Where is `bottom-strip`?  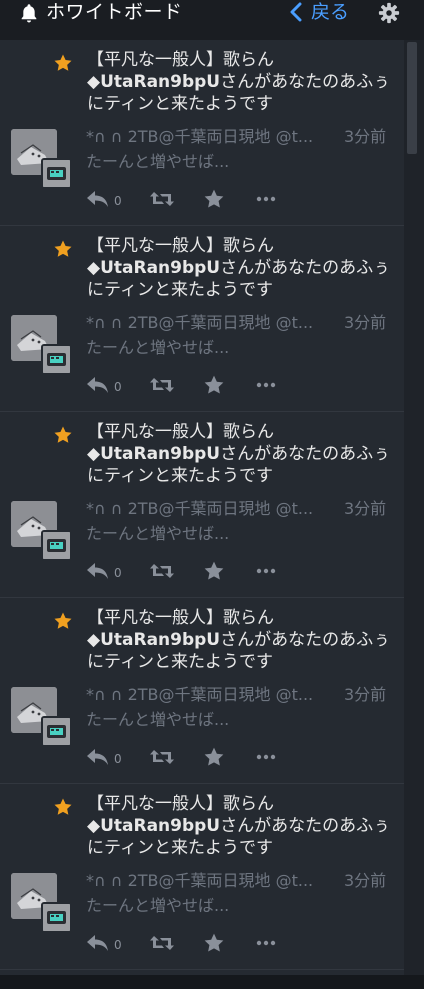 bottom-strip is located at coordinates (212, 982).